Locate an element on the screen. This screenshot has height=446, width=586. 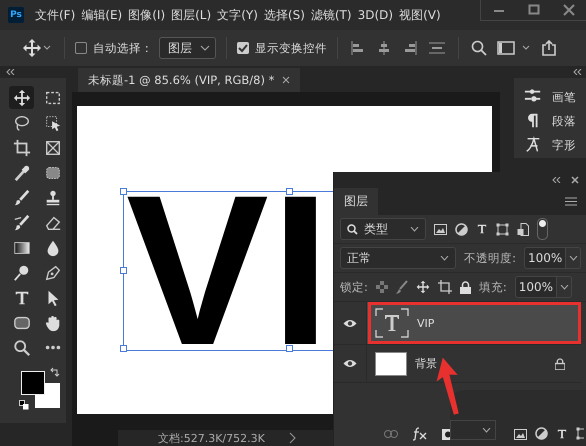
show-transform-label: 显示变换控件 is located at coordinates (291, 48).